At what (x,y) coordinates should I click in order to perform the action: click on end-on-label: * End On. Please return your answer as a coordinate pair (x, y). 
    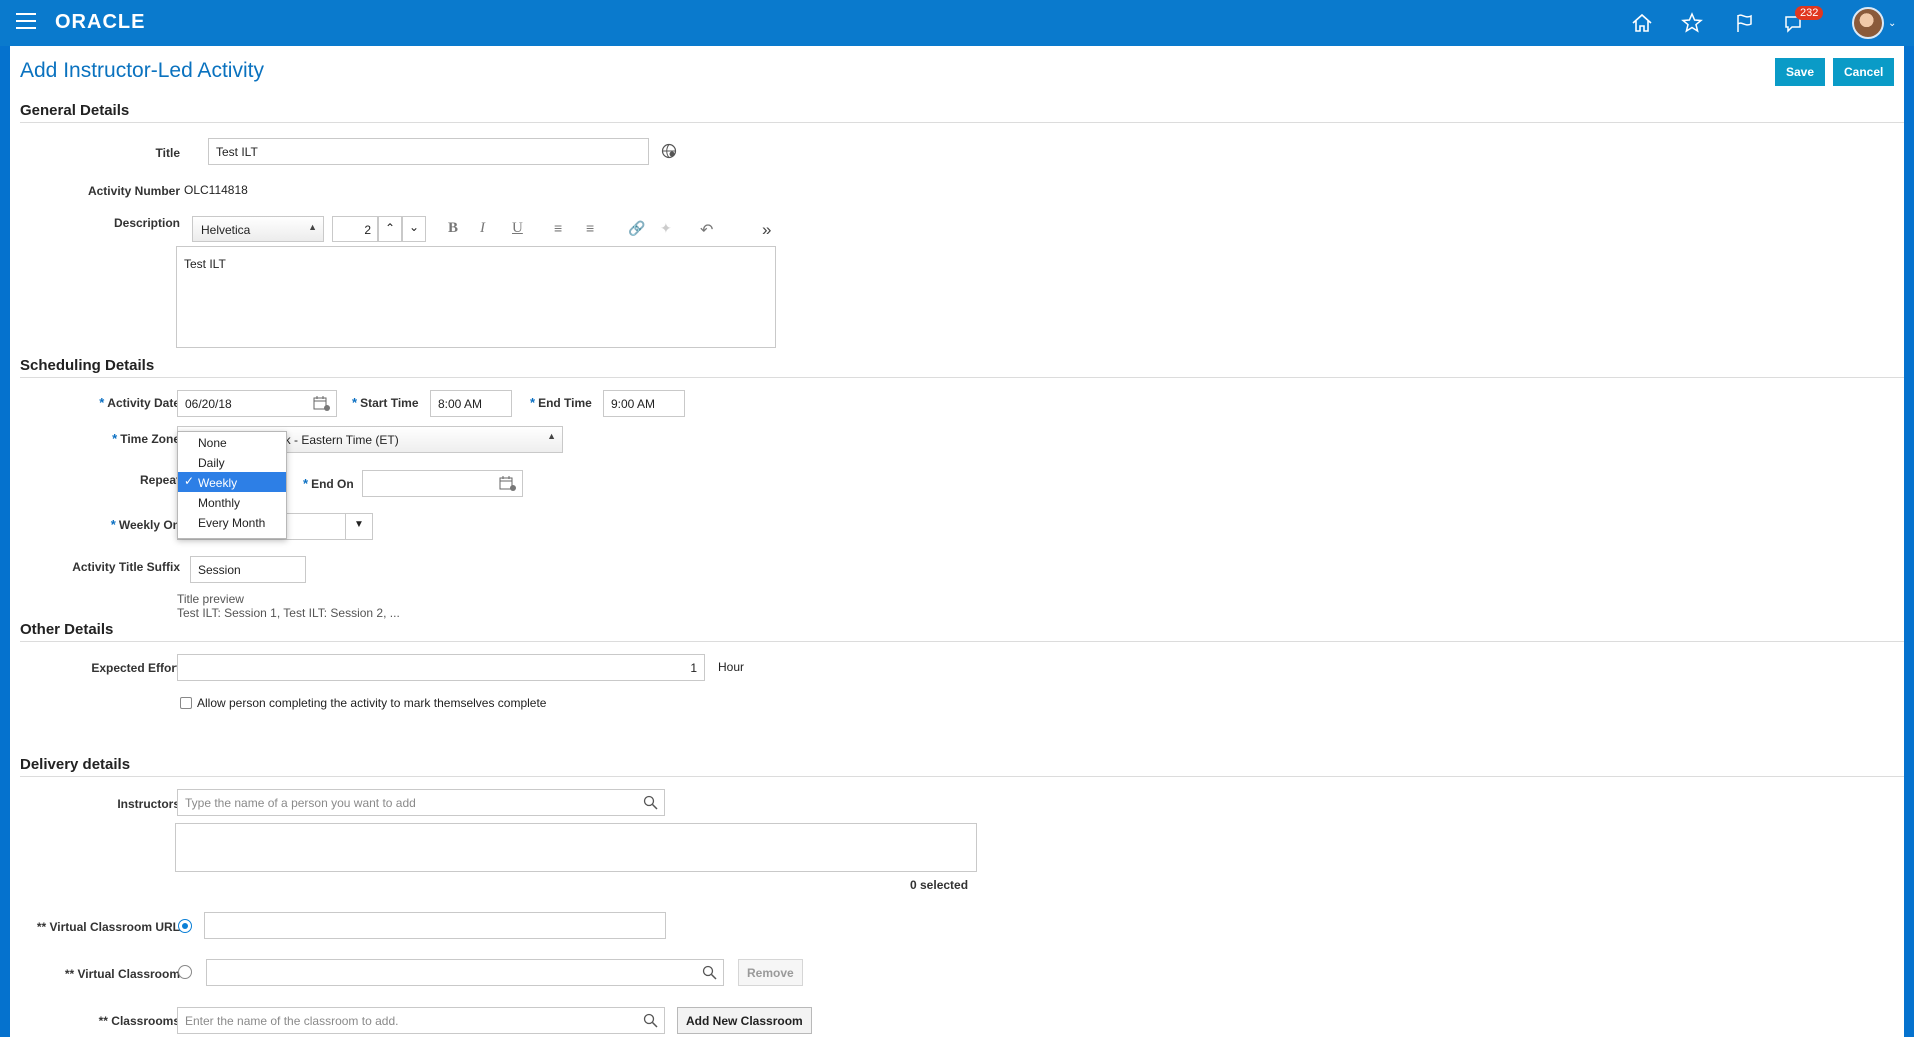
    Looking at the image, I should click on (328, 483).